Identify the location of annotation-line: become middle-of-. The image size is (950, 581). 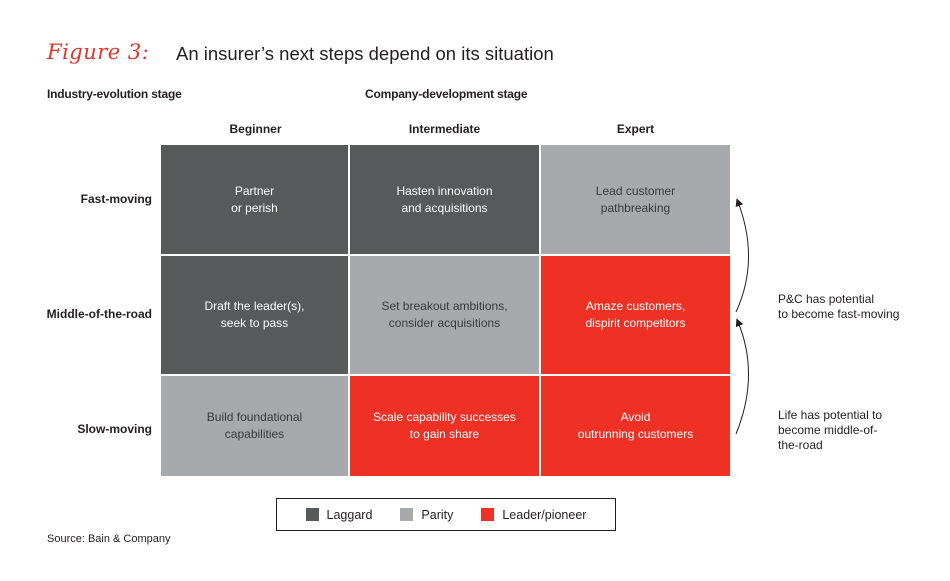
(828, 430).